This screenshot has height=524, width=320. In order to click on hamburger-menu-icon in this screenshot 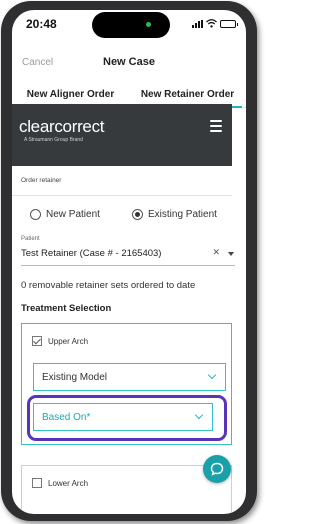, I will do `click(216, 126)`.